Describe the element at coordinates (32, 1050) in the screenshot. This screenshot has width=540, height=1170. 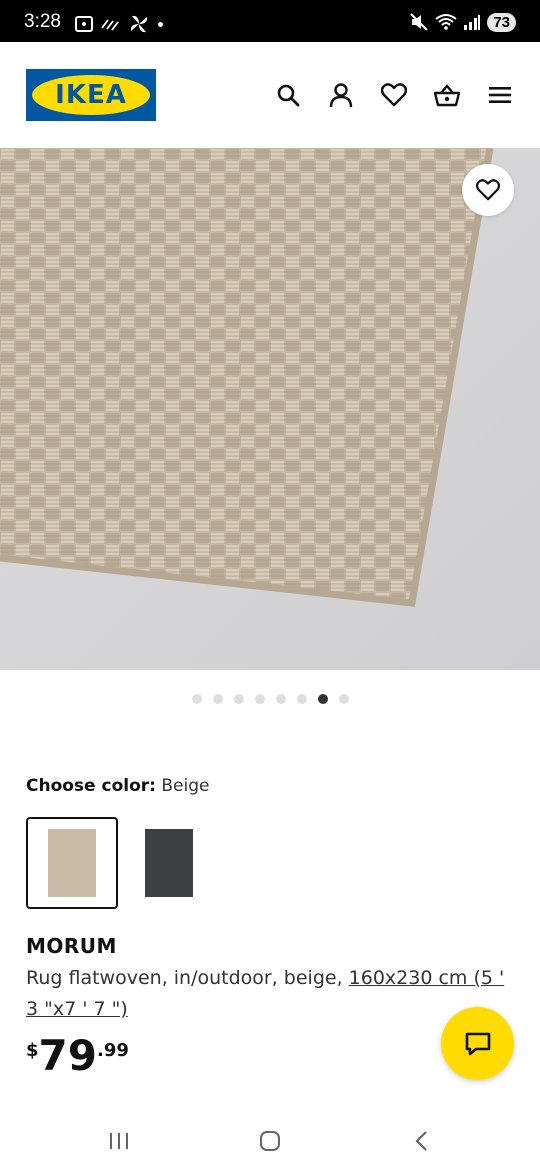
I see `price-currency: $` at that location.